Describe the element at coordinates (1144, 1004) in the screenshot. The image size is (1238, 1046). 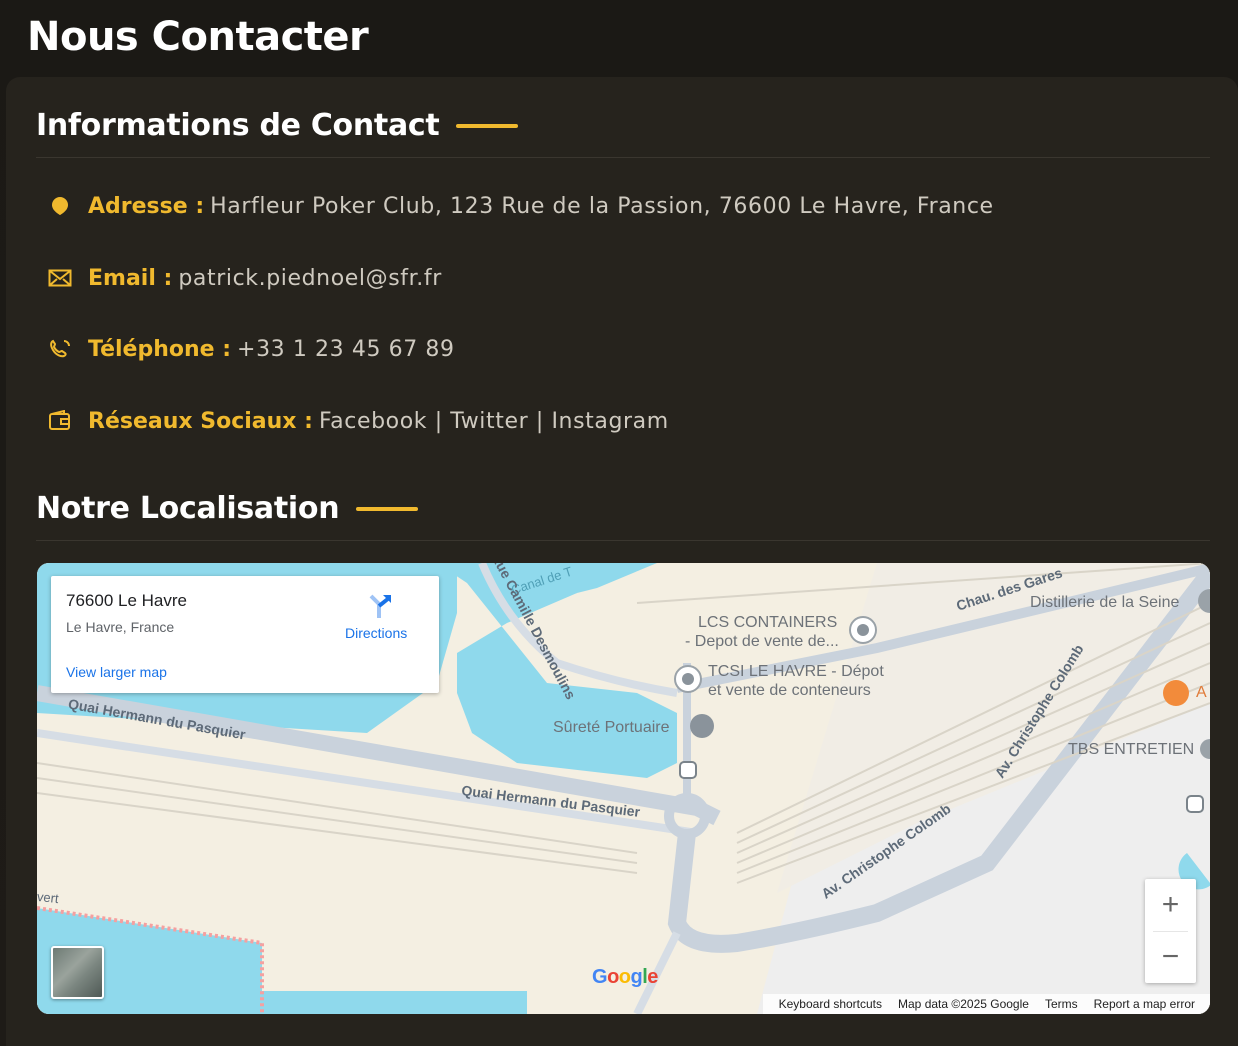
I see `report-map-error-link: Report a map error` at that location.